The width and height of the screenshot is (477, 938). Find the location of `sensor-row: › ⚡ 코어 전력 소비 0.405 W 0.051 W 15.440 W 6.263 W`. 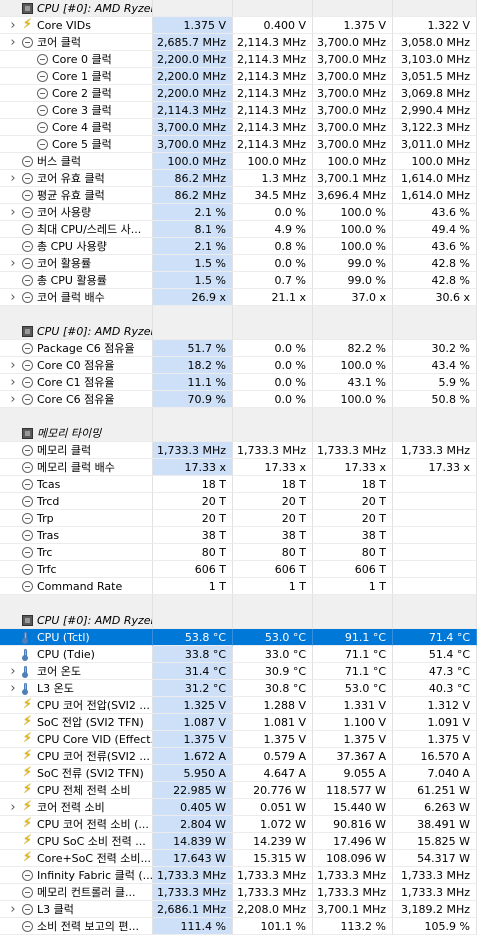

sensor-row: › ⚡ 코어 전력 소비 0.405 W 0.051 W 15.440 W 6.263 W is located at coordinates (238, 807).